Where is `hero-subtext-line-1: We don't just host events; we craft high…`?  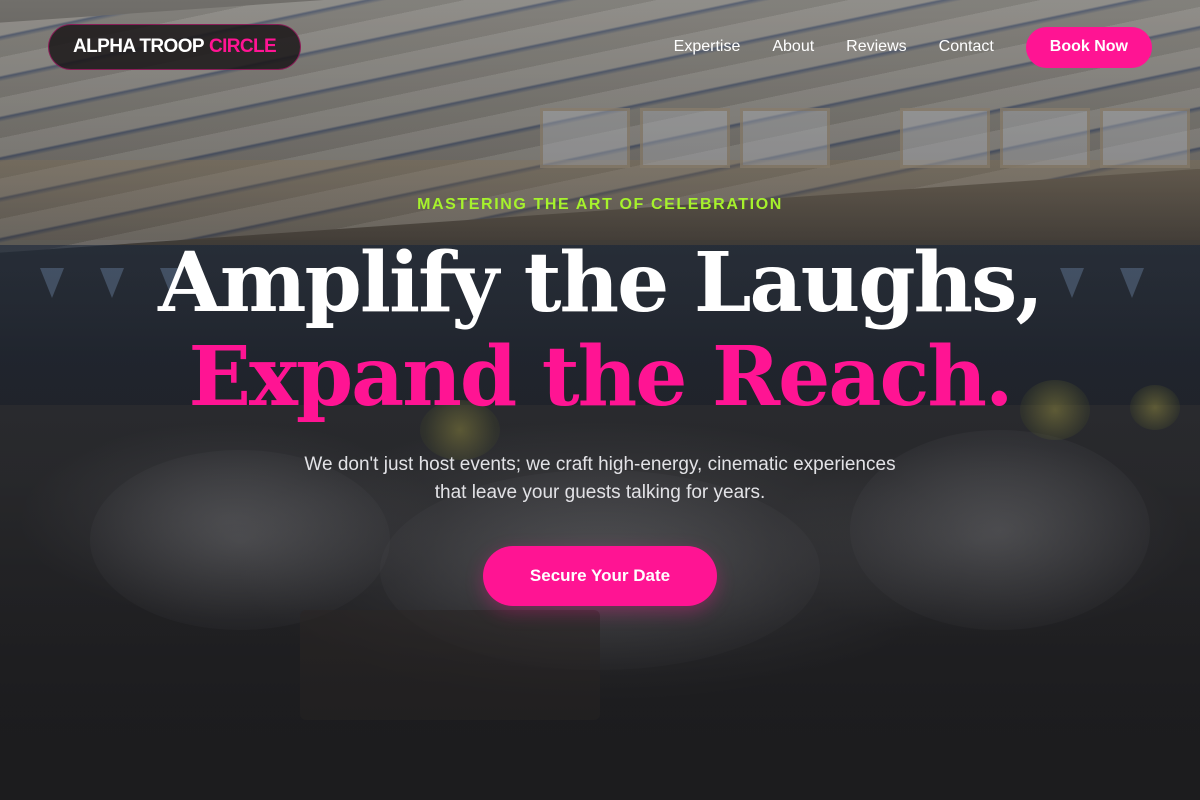
hero-subtext-line-1: We don't just host events; we craft high… is located at coordinates (600, 464).